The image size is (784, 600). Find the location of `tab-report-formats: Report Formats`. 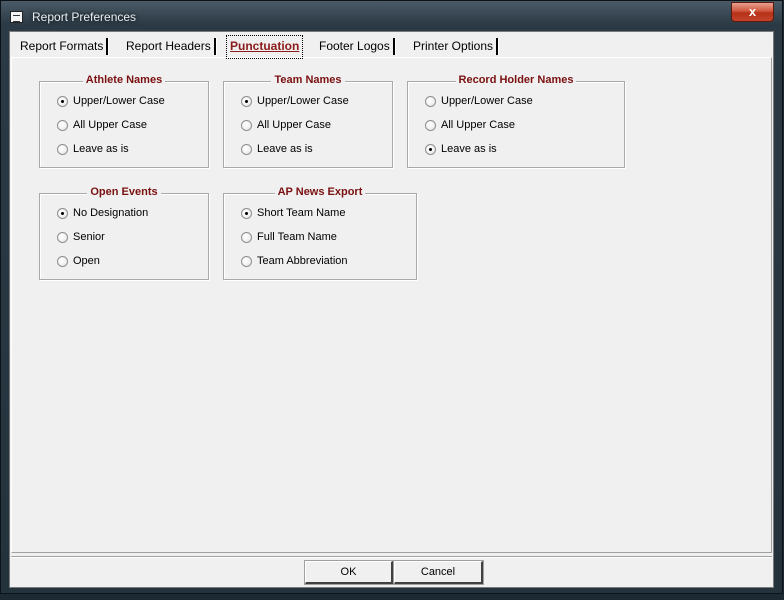

tab-report-formats: Report Formats is located at coordinates (65, 47).